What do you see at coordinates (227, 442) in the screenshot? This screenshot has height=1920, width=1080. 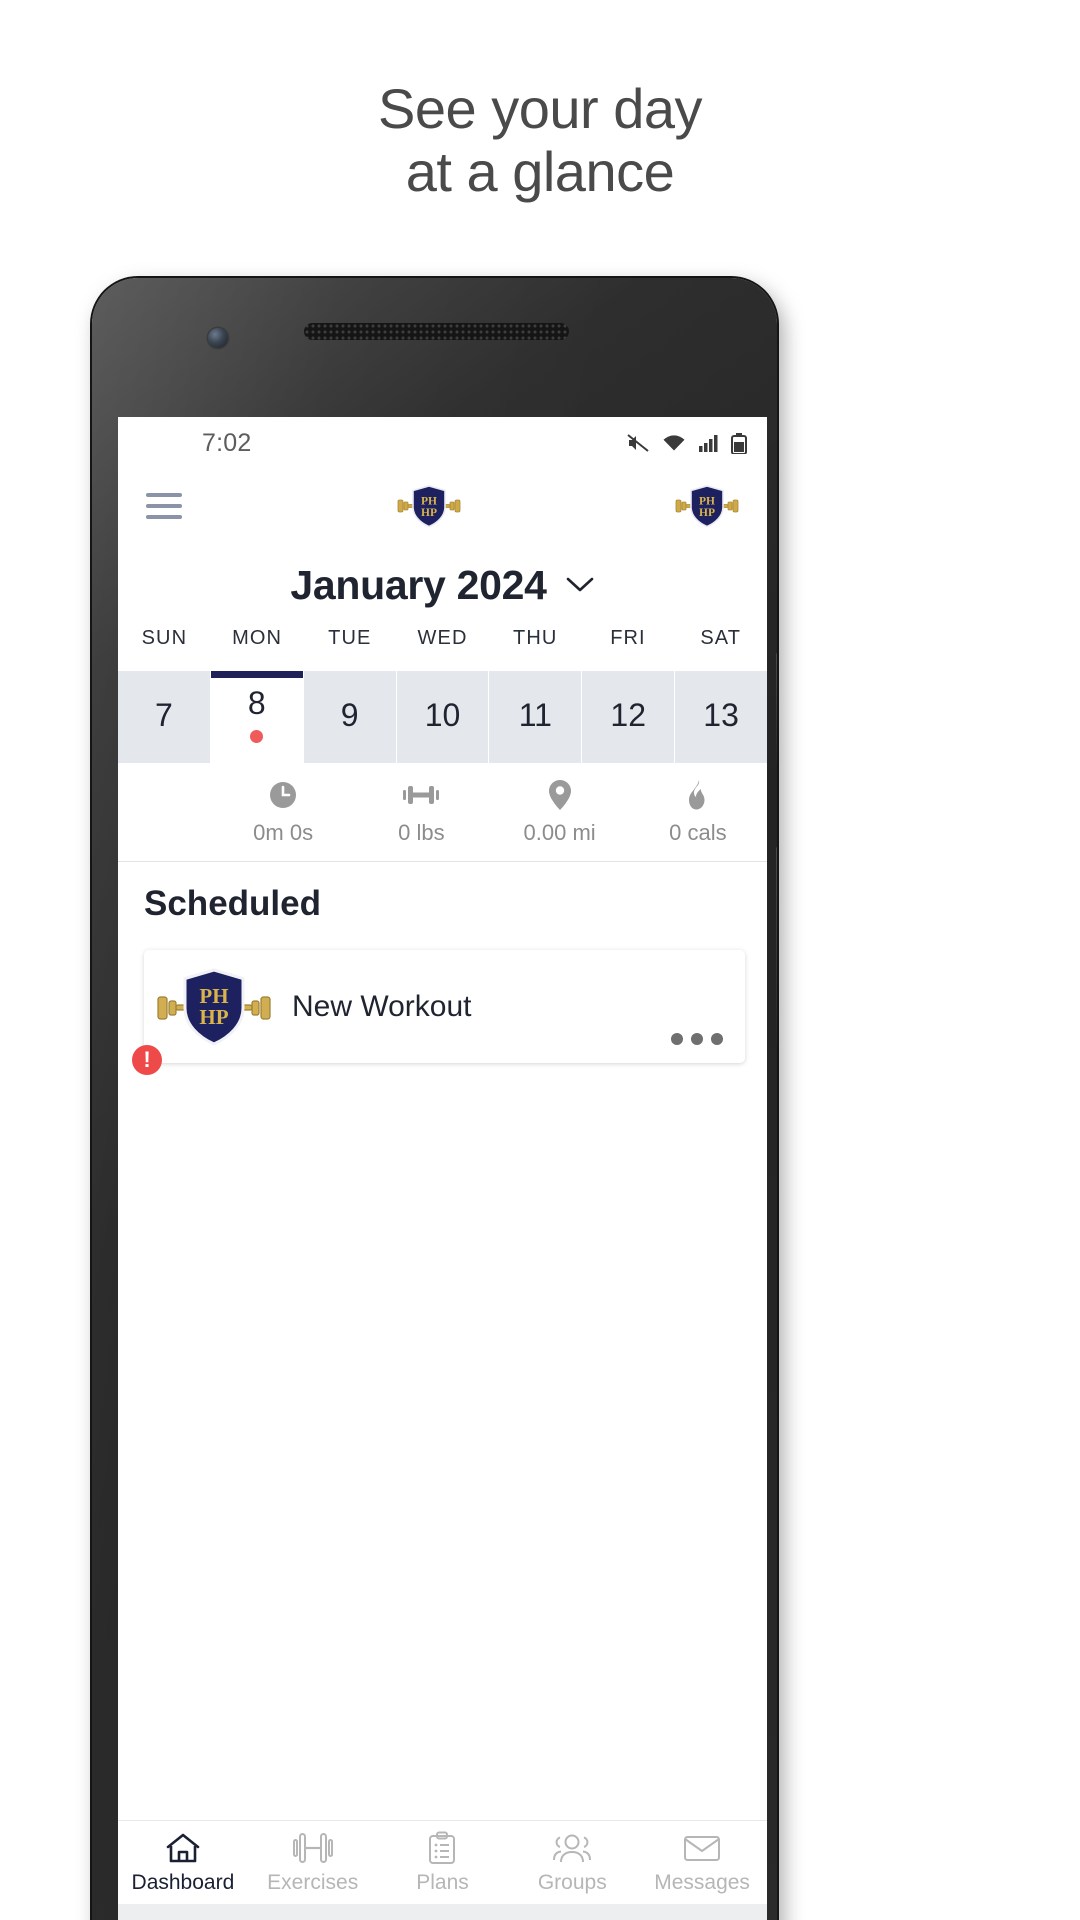 I see `status-bar-clock: 7:02` at bounding box center [227, 442].